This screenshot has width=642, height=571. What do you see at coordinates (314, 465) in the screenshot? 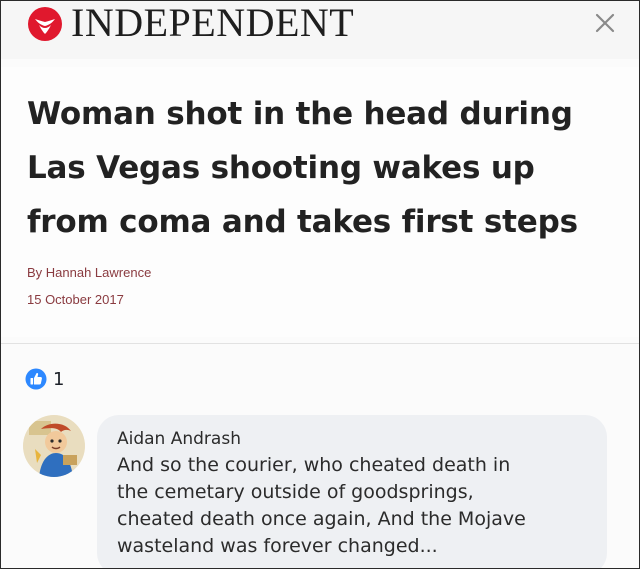
I see `comment-text-line: And so the courier, who cheated death in` at bounding box center [314, 465].